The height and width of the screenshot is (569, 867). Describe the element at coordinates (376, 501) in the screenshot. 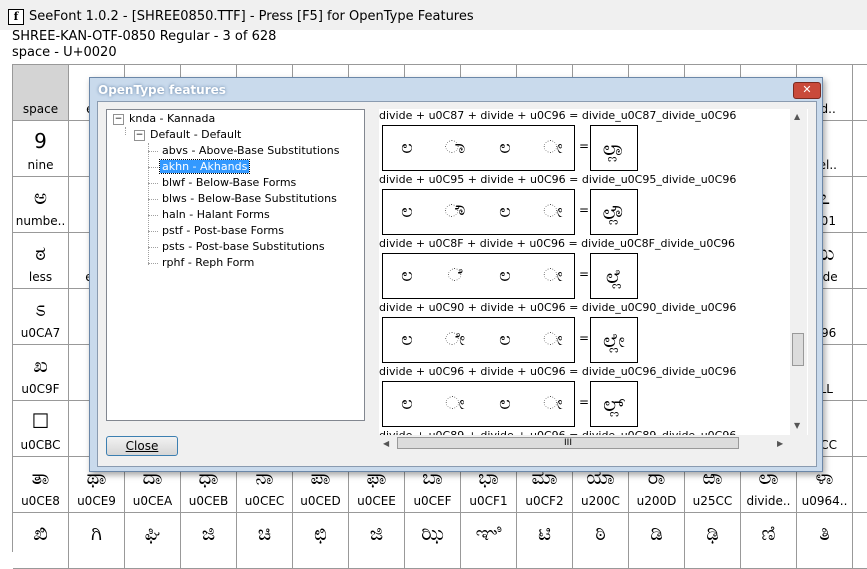

I see `glyph-name: u0CEE` at that location.